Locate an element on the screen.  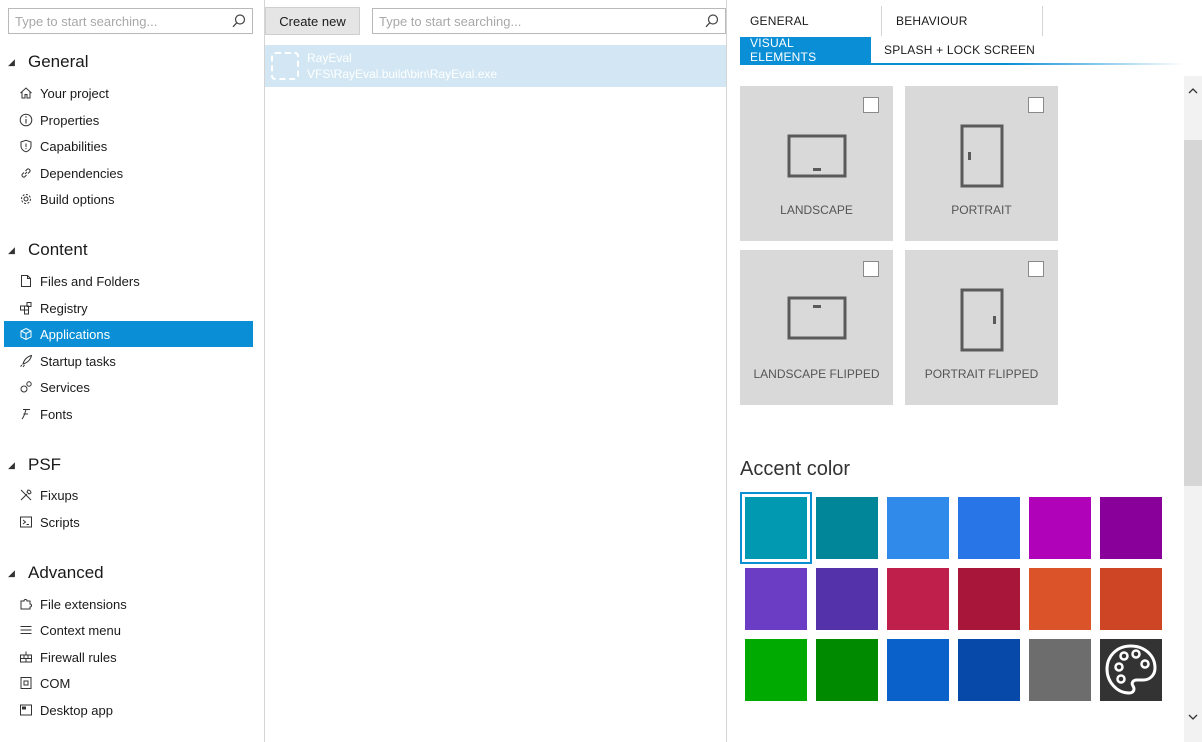
group-label: General is located at coordinates (58, 61).